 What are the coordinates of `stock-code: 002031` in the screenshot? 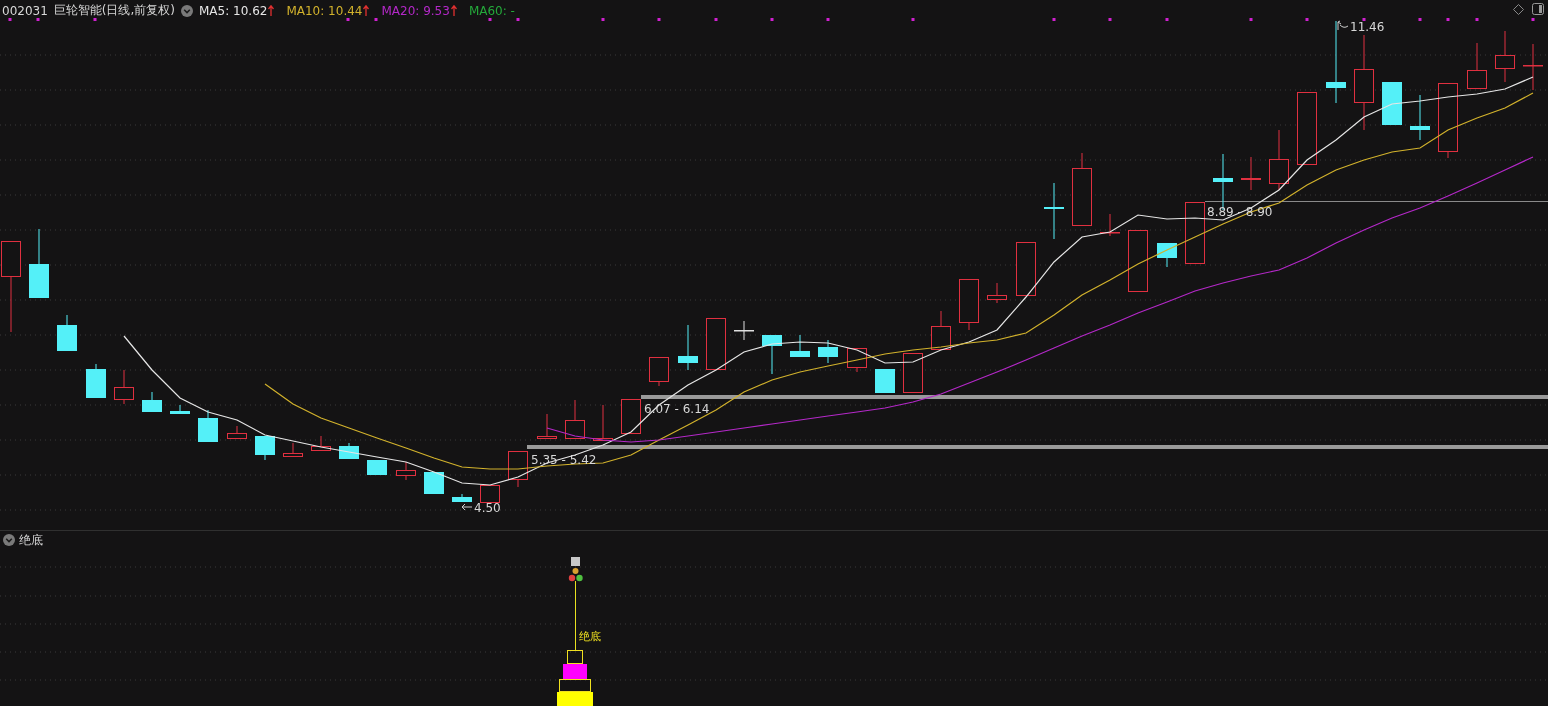 It's located at (25, 10).